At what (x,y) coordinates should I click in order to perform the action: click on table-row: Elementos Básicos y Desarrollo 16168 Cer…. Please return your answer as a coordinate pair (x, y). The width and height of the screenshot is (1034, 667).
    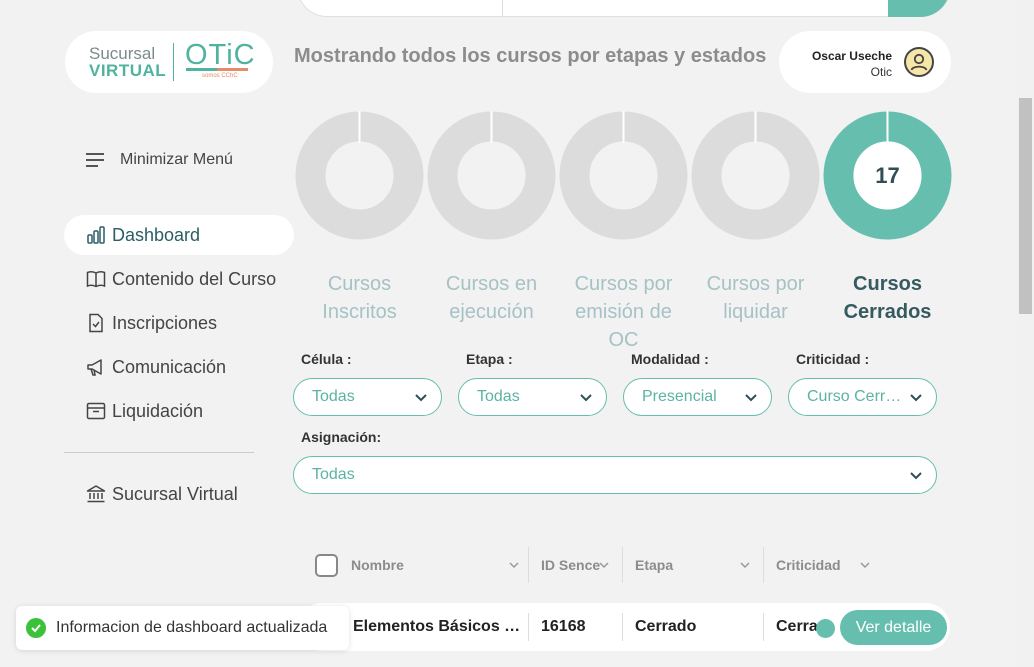
    Looking at the image, I should click on (624, 627).